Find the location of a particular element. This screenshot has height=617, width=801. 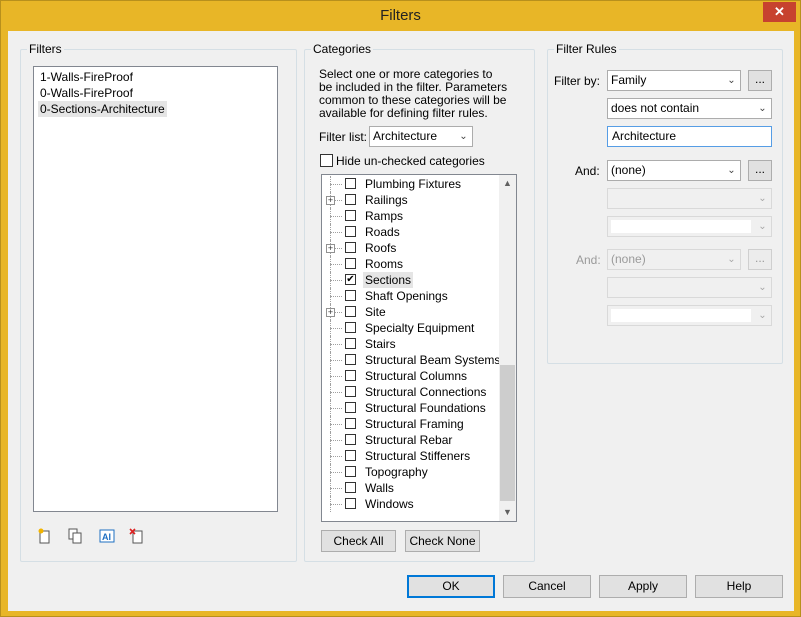

category-label: Rooms is located at coordinates (384, 264).